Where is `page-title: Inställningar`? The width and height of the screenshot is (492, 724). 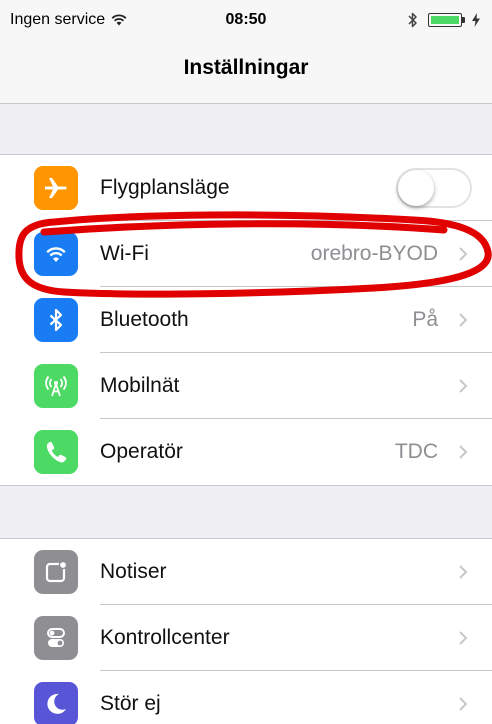 page-title: Inställningar is located at coordinates (246, 67).